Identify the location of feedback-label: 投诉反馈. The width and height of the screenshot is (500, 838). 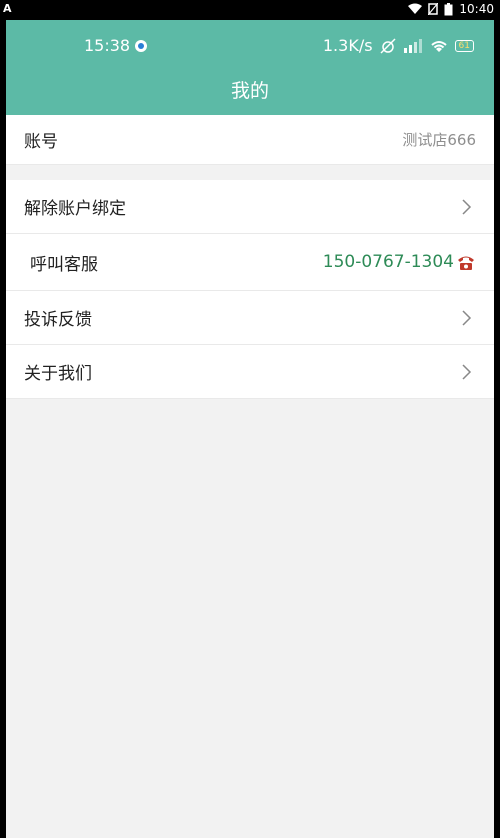
(58, 320).